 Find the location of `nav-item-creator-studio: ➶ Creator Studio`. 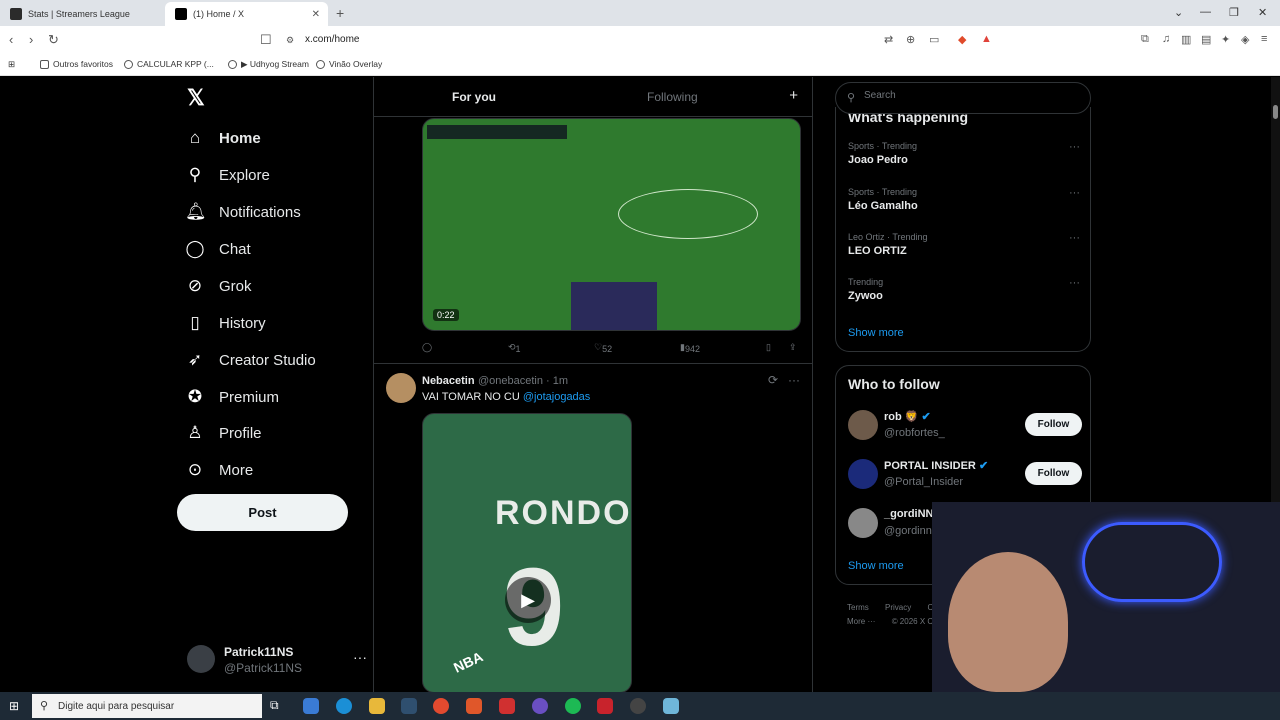

nav-item-creator-studio: ➶ Creator Studio is located at coordinates (250, 360).